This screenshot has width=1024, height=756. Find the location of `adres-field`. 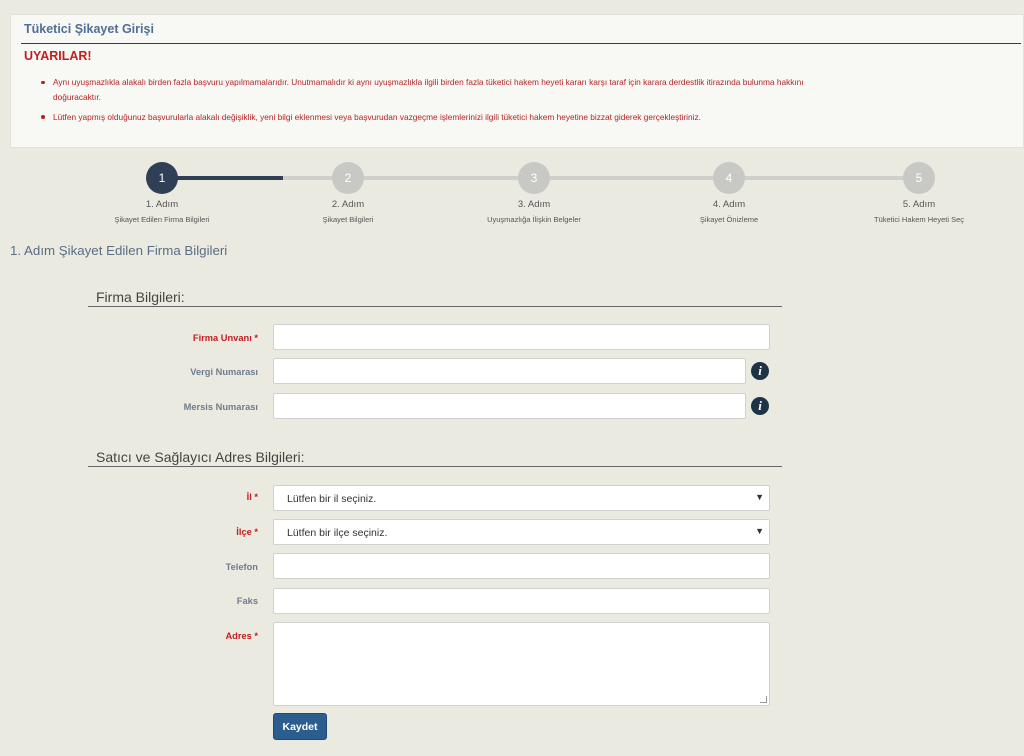

adres-field is located at coordinates (521, 664).